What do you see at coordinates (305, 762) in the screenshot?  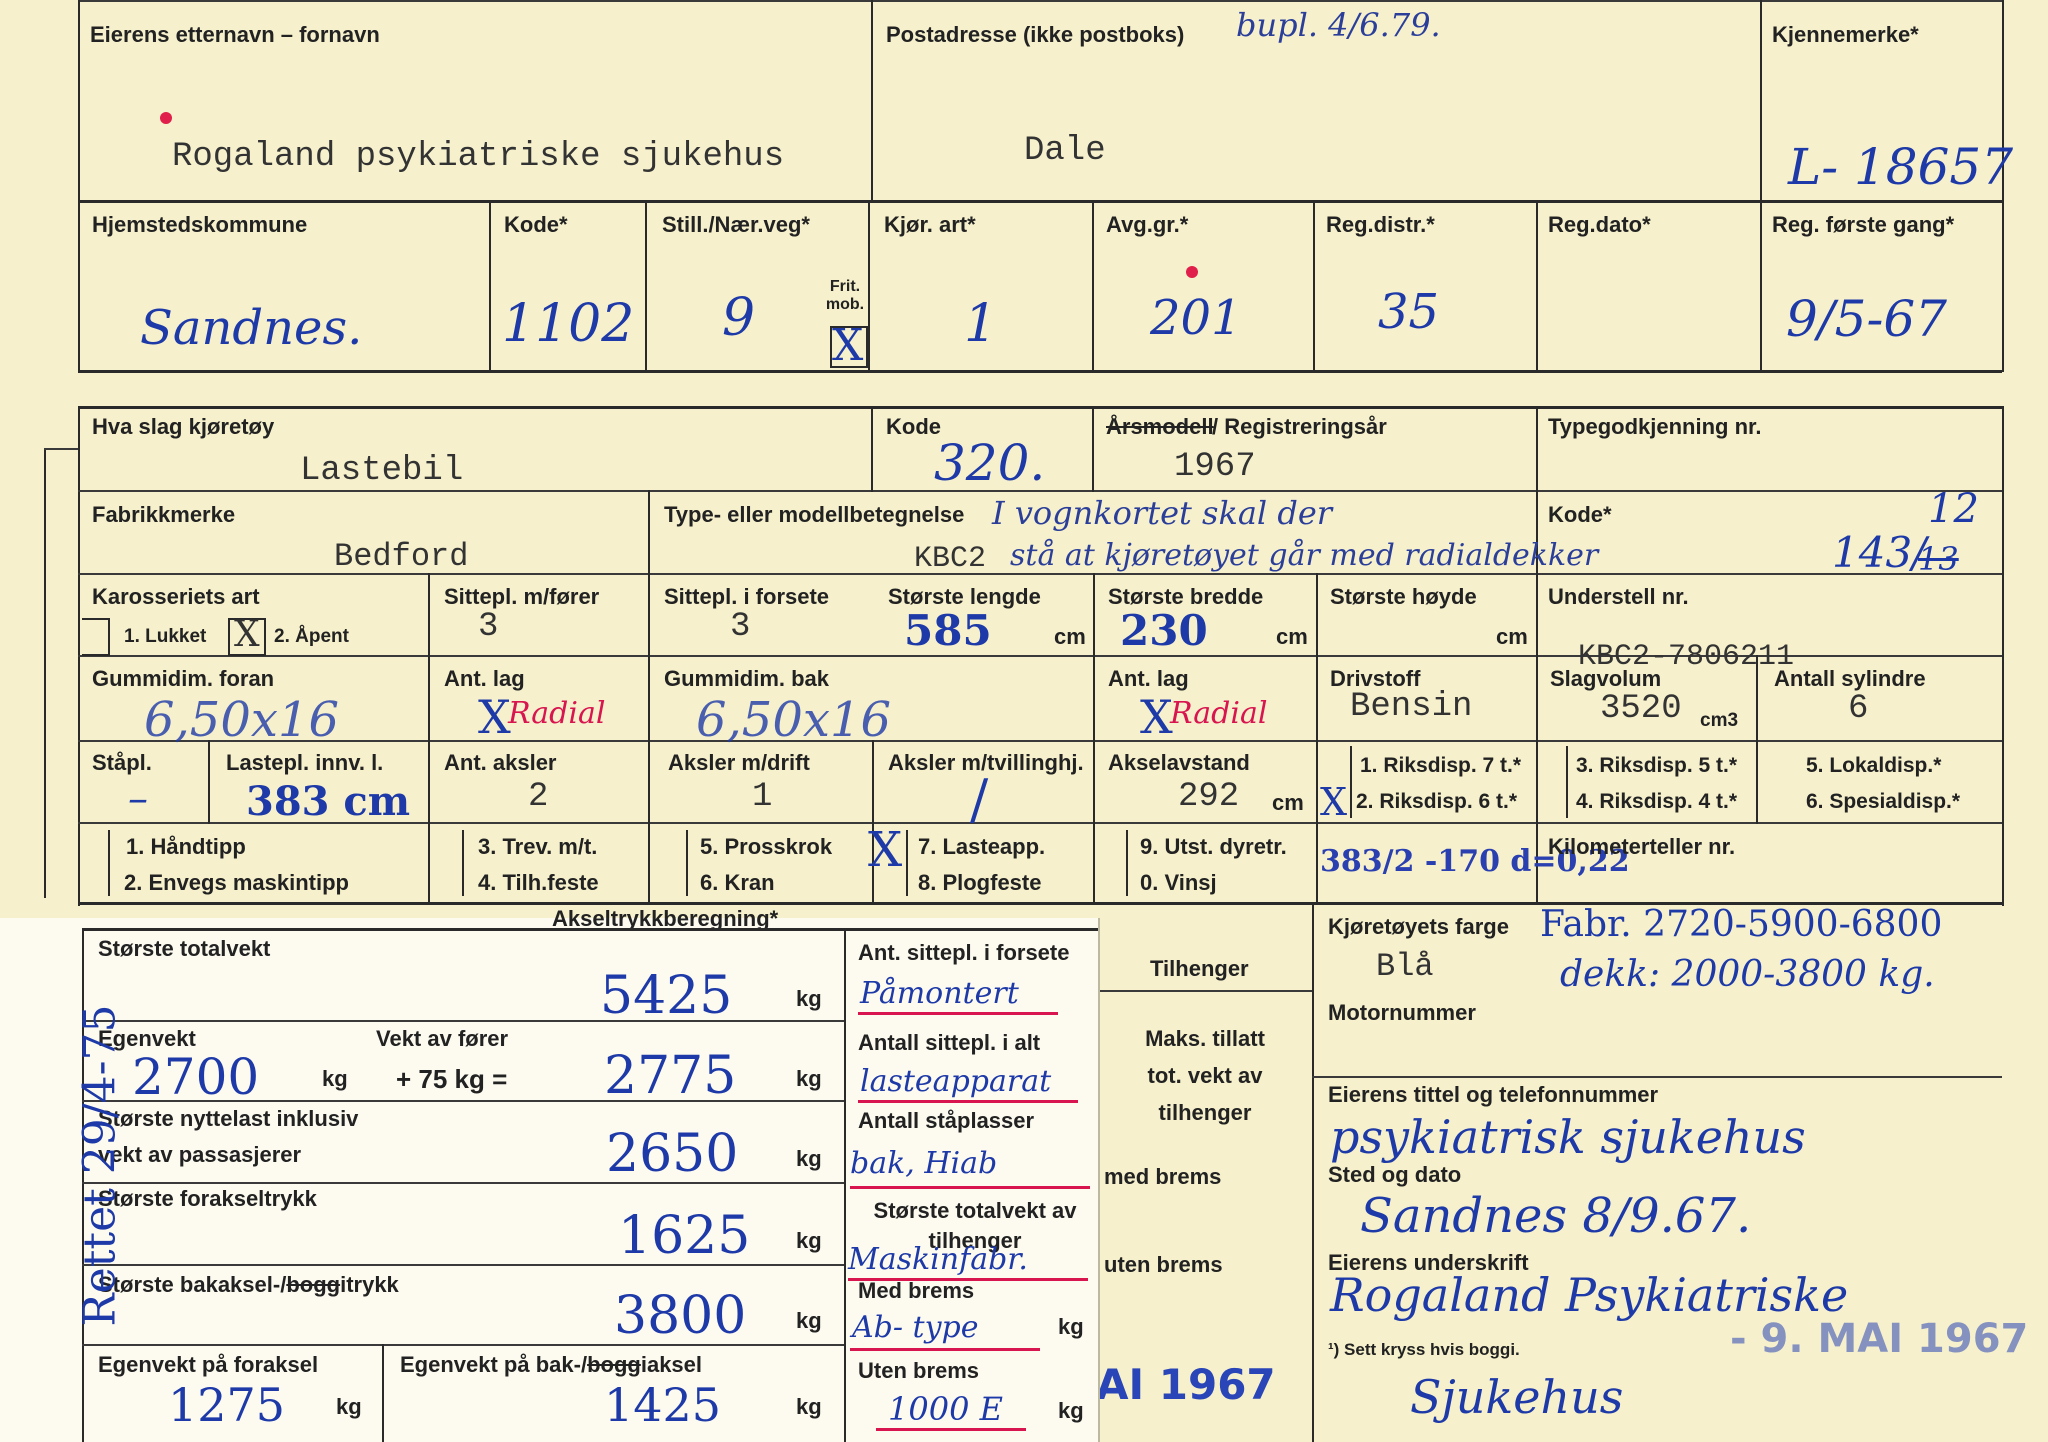 I see `cargo-length-label: Lastepl. innv. l.` at bounding box center [305, 762].